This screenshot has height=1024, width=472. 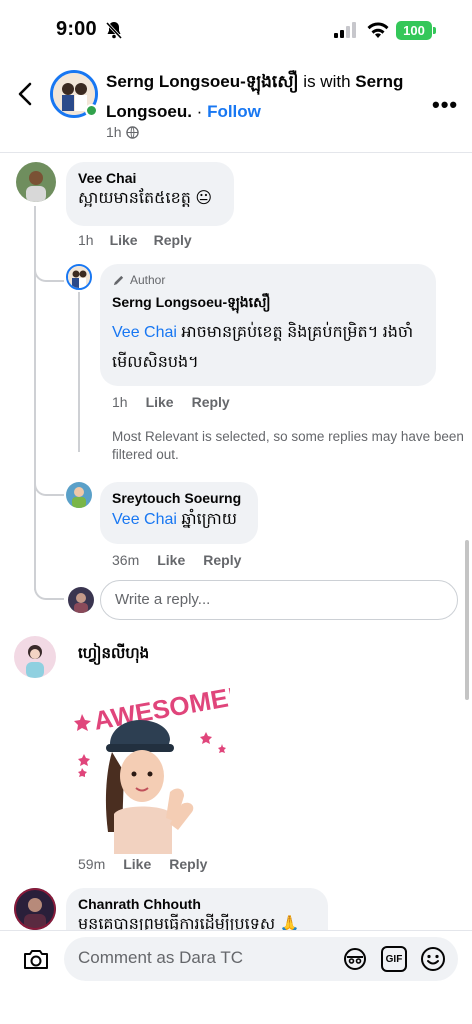 What do you see at coordinates (295, 332) in the screenshot?
I see `comment-text-line1: អាចមានគ្រប់ខេត្ត និងគ្រប់កម្រិត។ រងចាំ` at bounding box center [295, 332].